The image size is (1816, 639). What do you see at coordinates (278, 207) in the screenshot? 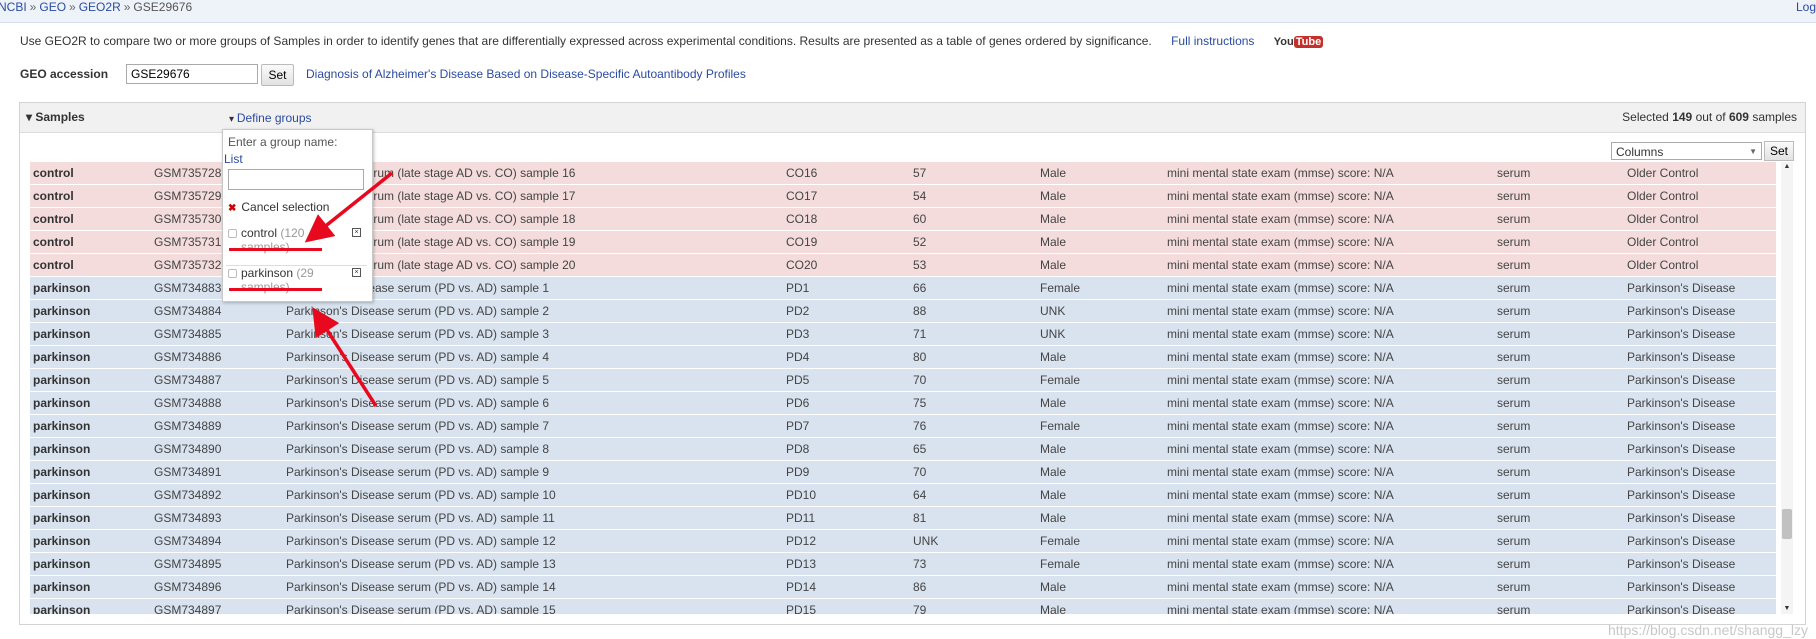
I see `cancel-selection-button: ✖ Cancel selection` at bounding box center [278, 207].